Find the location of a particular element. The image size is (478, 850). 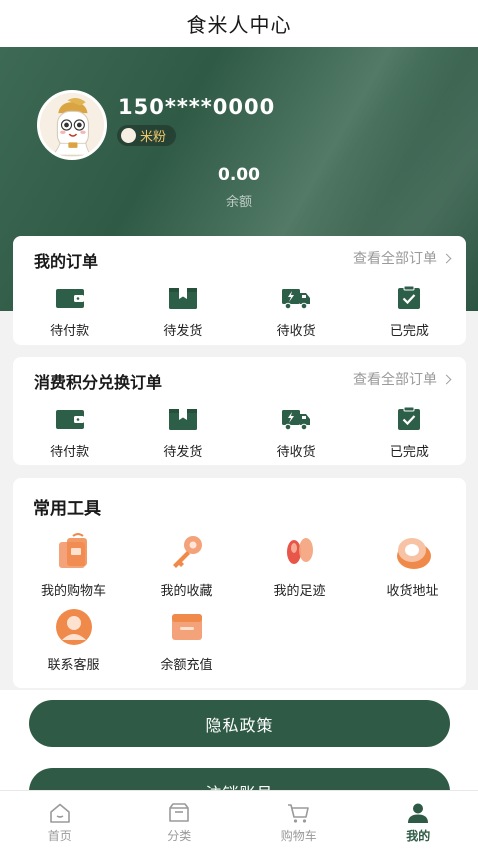

tab-mine: 我的 is located at coordinates (418, 820).